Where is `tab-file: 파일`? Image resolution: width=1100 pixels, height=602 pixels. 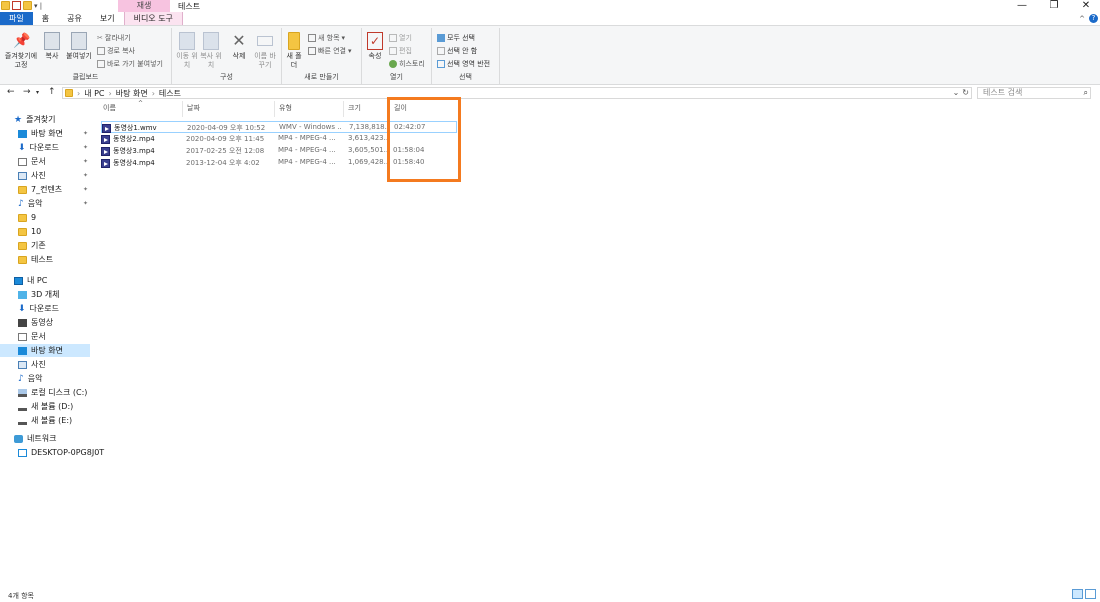
tab-file: 파일 is located at coordinates (16, 18).